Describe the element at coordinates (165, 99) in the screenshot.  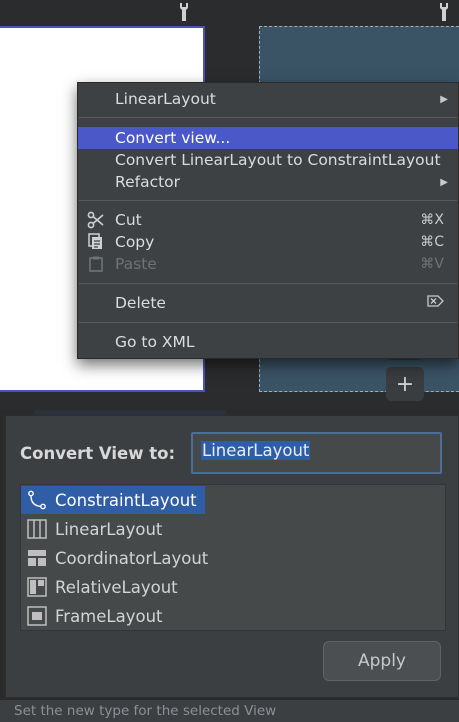
I see `menu-item-label: LinearLayout` at that location.